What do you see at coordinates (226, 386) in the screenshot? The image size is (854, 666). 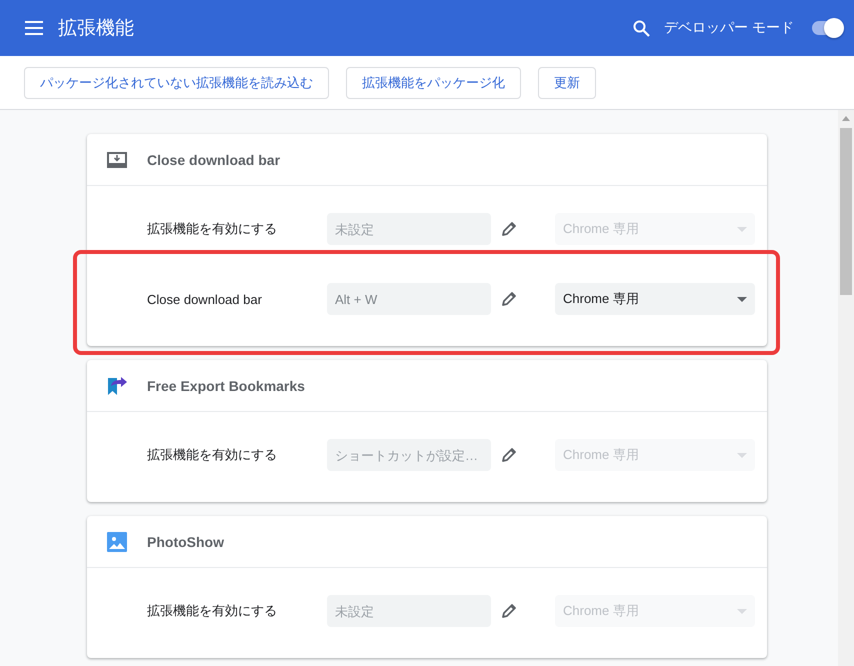 I see `extension-name: Free Export Bookmarks` at bounding box center [226, 386].